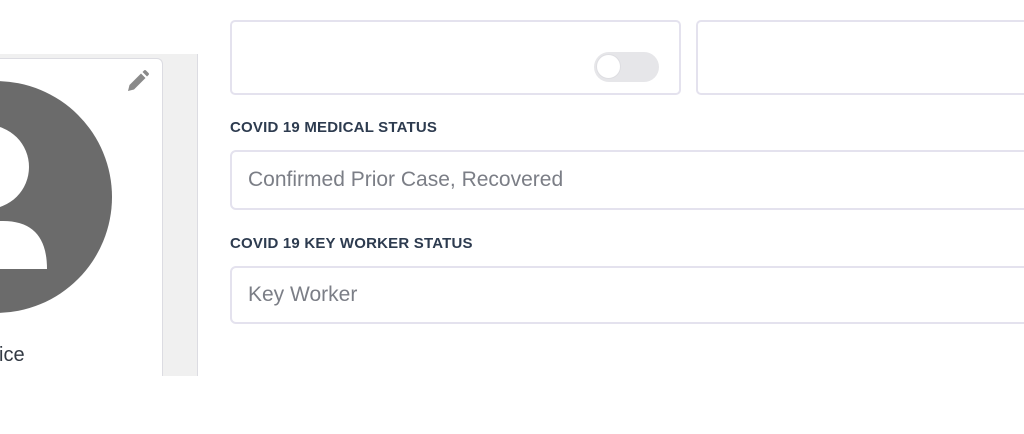  I want to click on toggle-knob, so click(608, 66).